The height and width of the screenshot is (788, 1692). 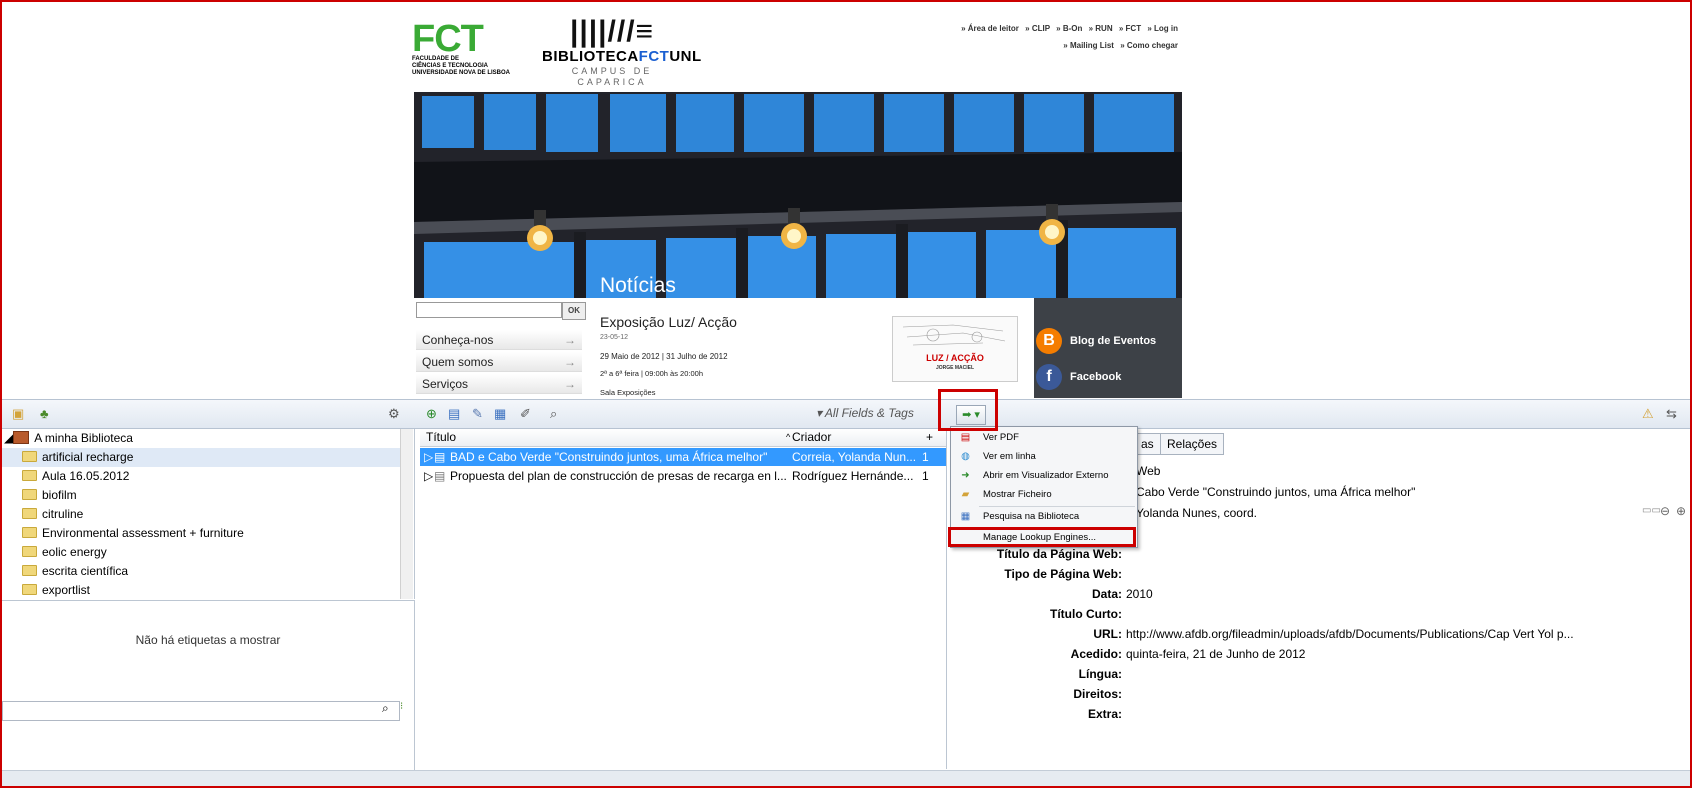 What do you see at coordinates (846, 778) in the screenshot?
I see `status-bar` at bounding box center [846, 778].